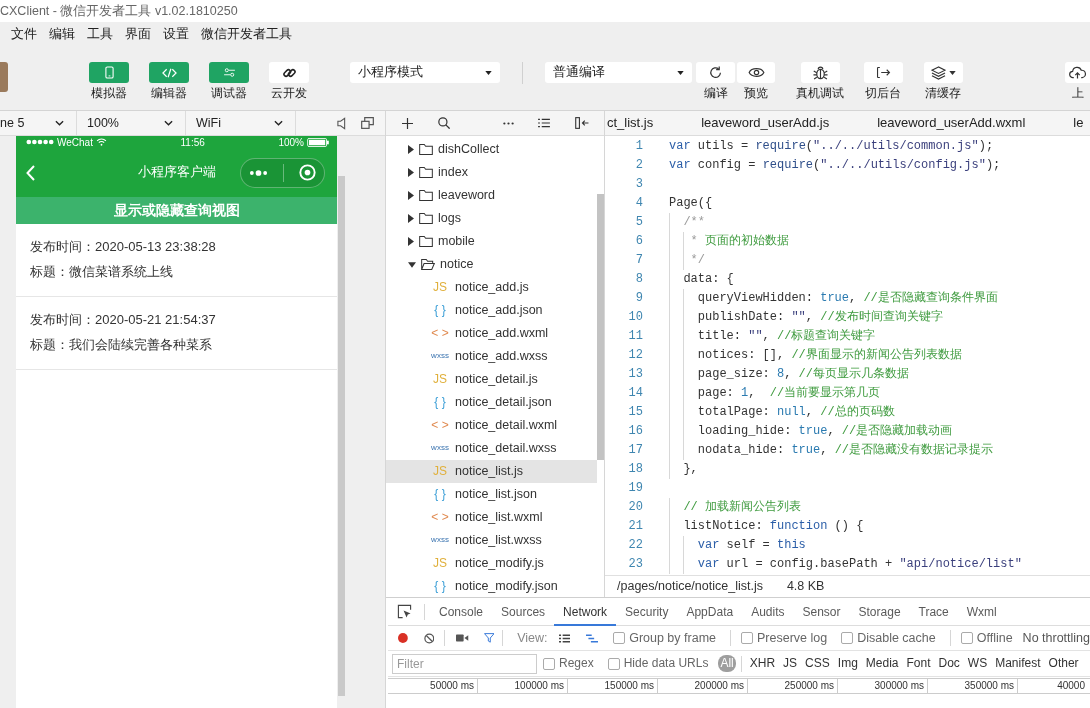 Image resolution: width=1090 pixels, height=708 pixels. What do you see at coordinates (896, 638) in the screenshot?
I see `checkbox-label: Disable cache` at bounding box center [896, 638].